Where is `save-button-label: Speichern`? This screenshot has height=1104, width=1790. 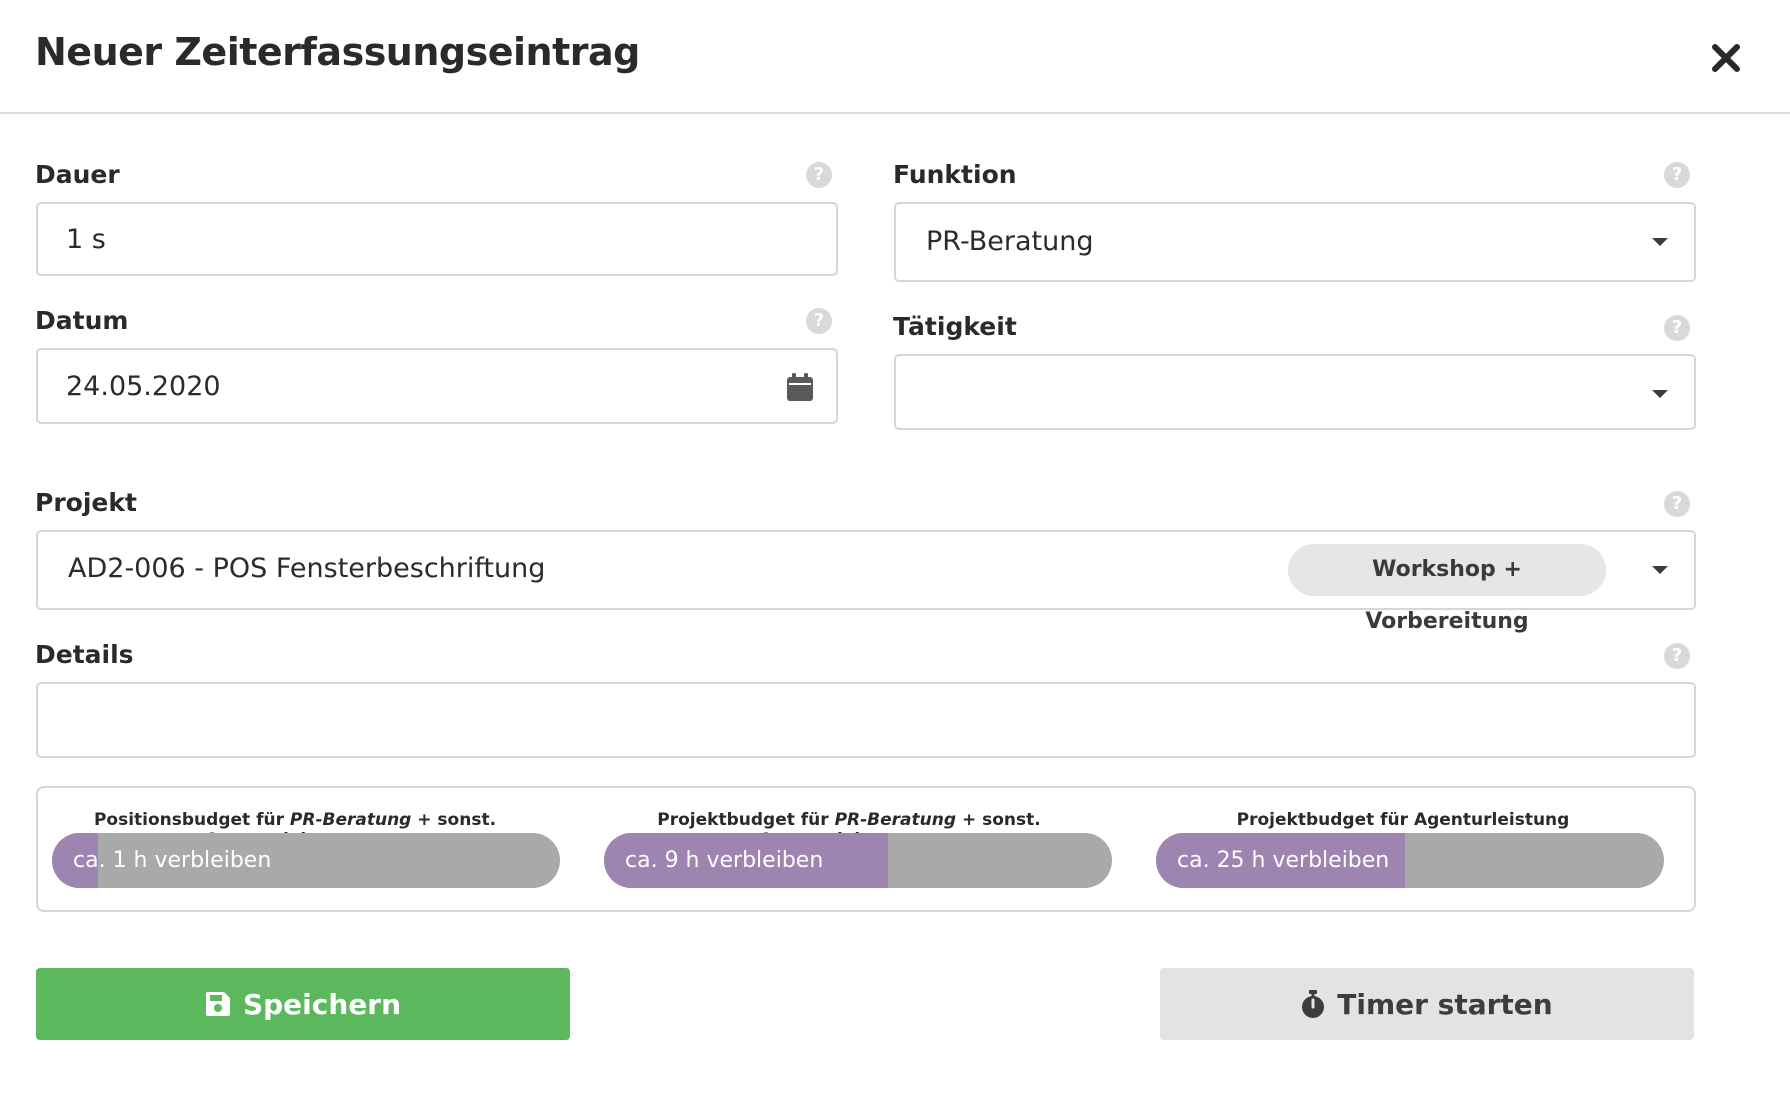
save-button-label: Speichern is located at coordinates (322, 1004).